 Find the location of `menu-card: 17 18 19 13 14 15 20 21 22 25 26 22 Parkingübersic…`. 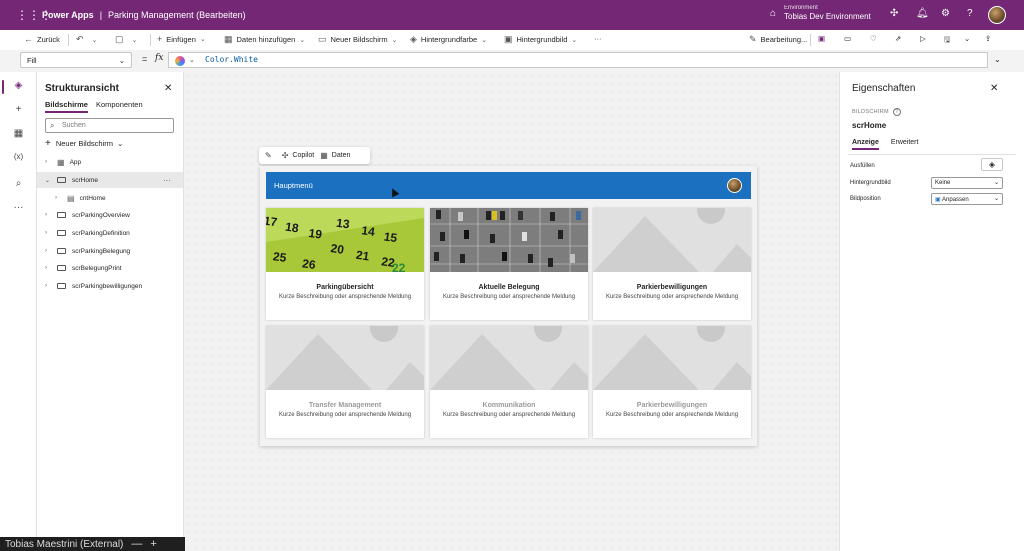

menu-card: 17 18 19 13 14 15 20 21 22 25 26 22 Parkingübersic… is located at coordinates (345, 264).